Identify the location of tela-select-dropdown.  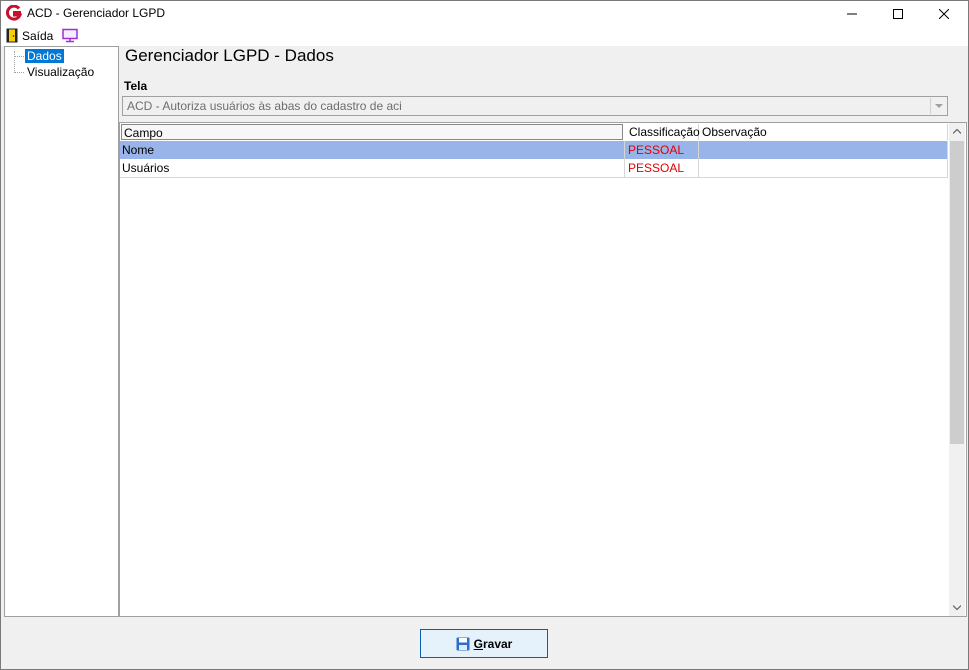
(938, 106).